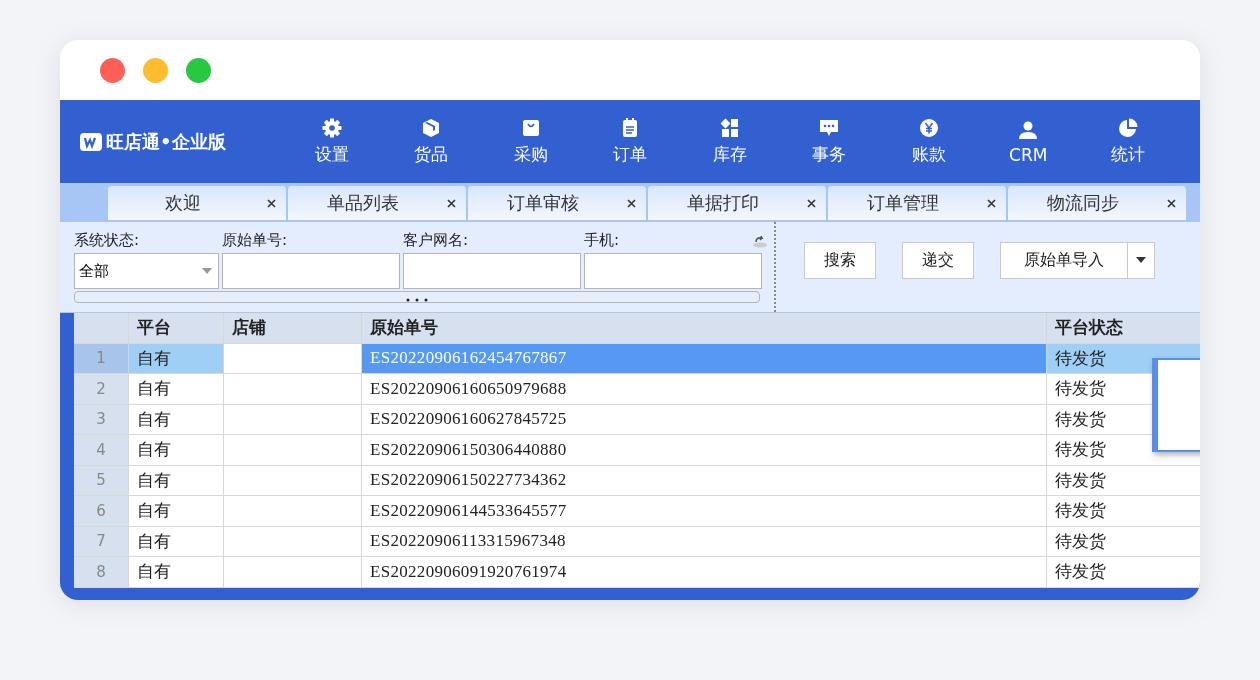  I want to click on logo-icon, so click(91, 141).